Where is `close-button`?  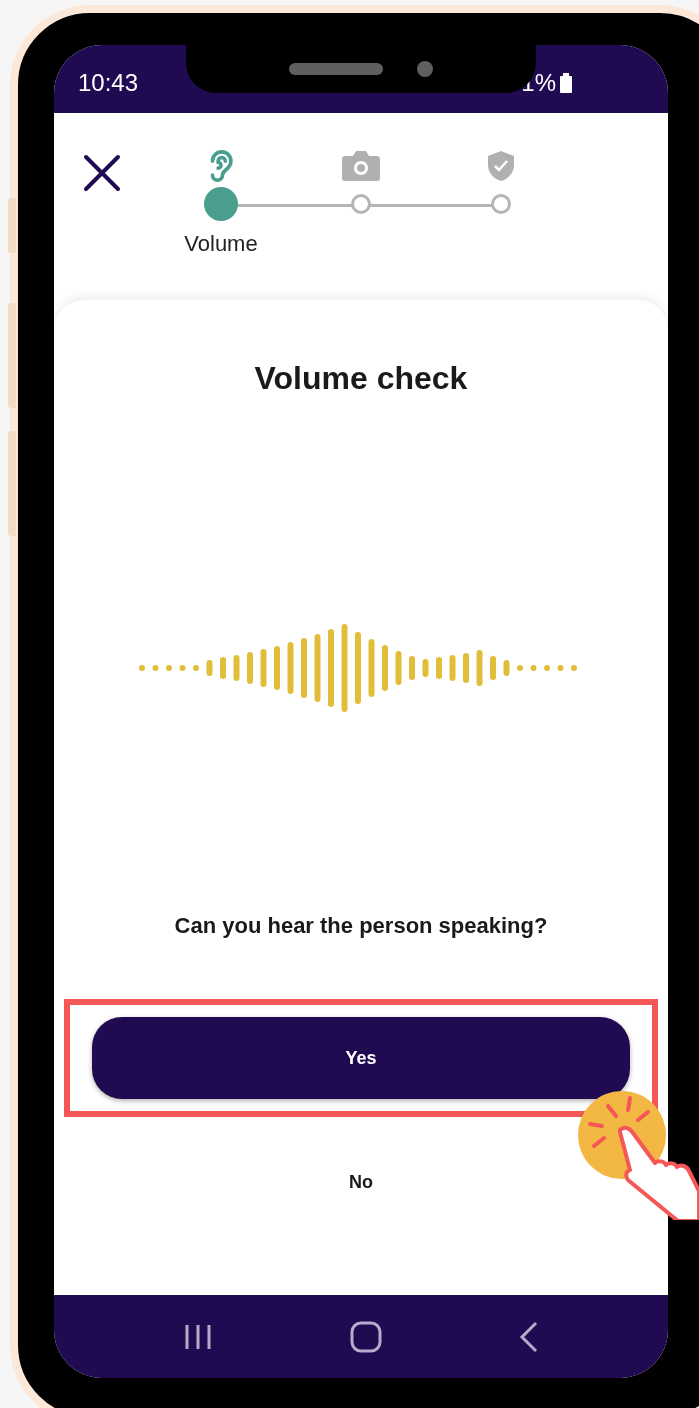 close-button is located at coordinates (102, 173).